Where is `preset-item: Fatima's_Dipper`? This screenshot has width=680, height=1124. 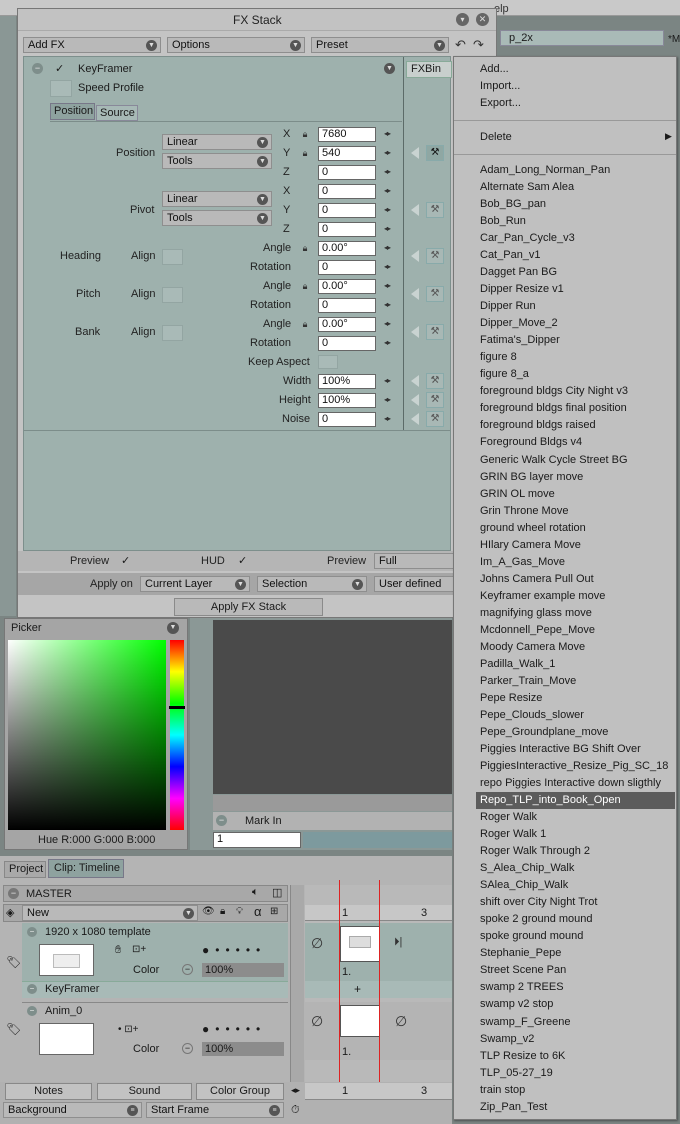 preset-item: Fatima's_Dipper is located at coordinates (520, 340).